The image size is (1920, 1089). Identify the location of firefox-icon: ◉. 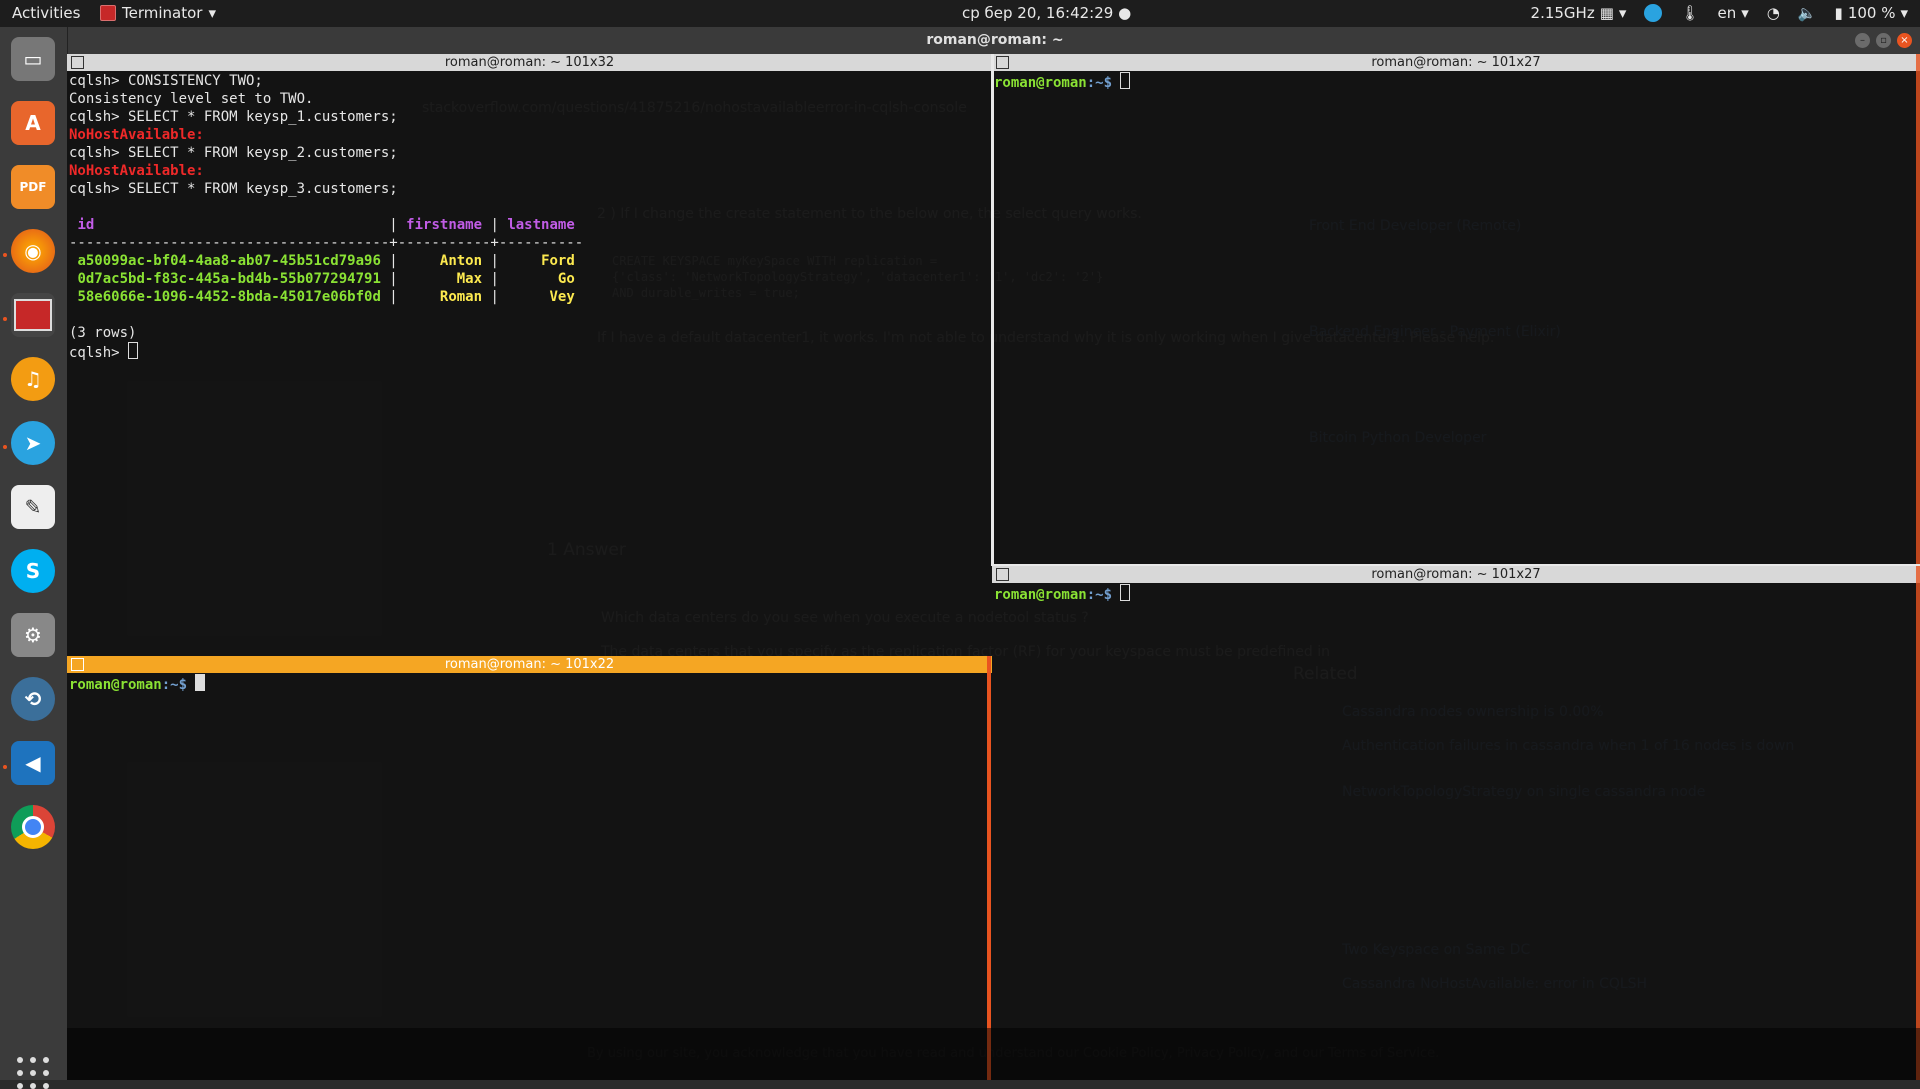
(33, 251).